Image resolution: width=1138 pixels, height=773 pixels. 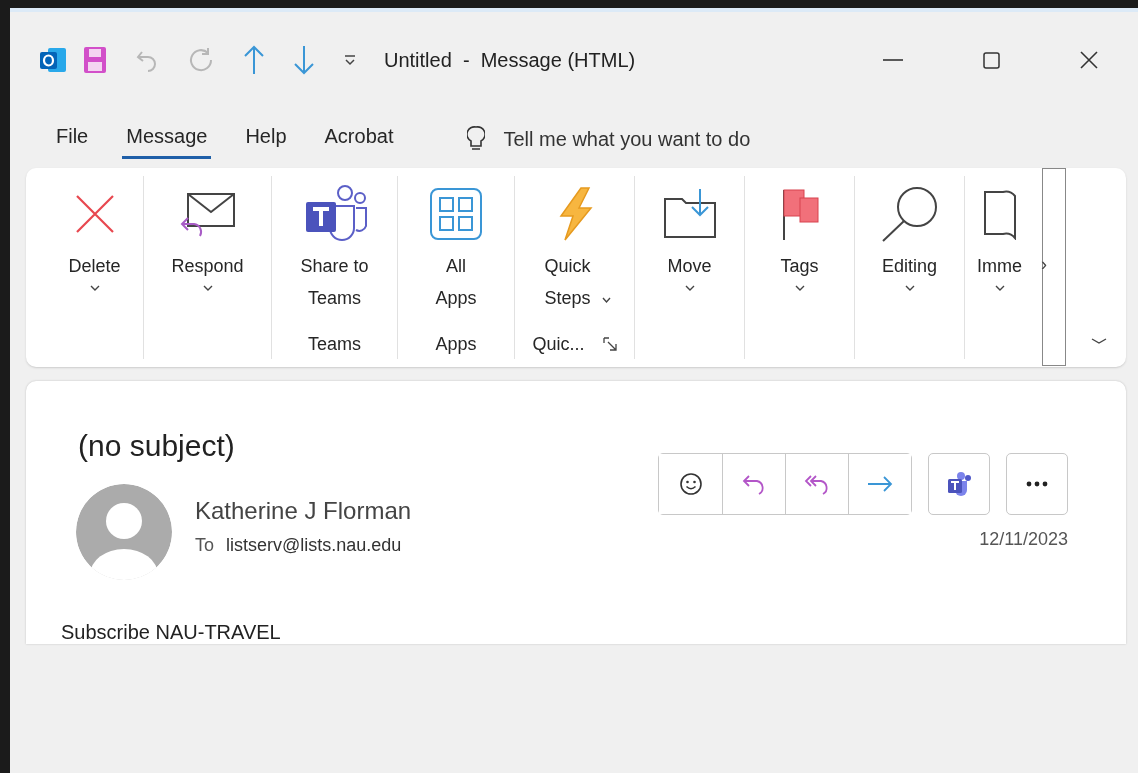 I want to click on forward-icon, so click(x=880, y=484).